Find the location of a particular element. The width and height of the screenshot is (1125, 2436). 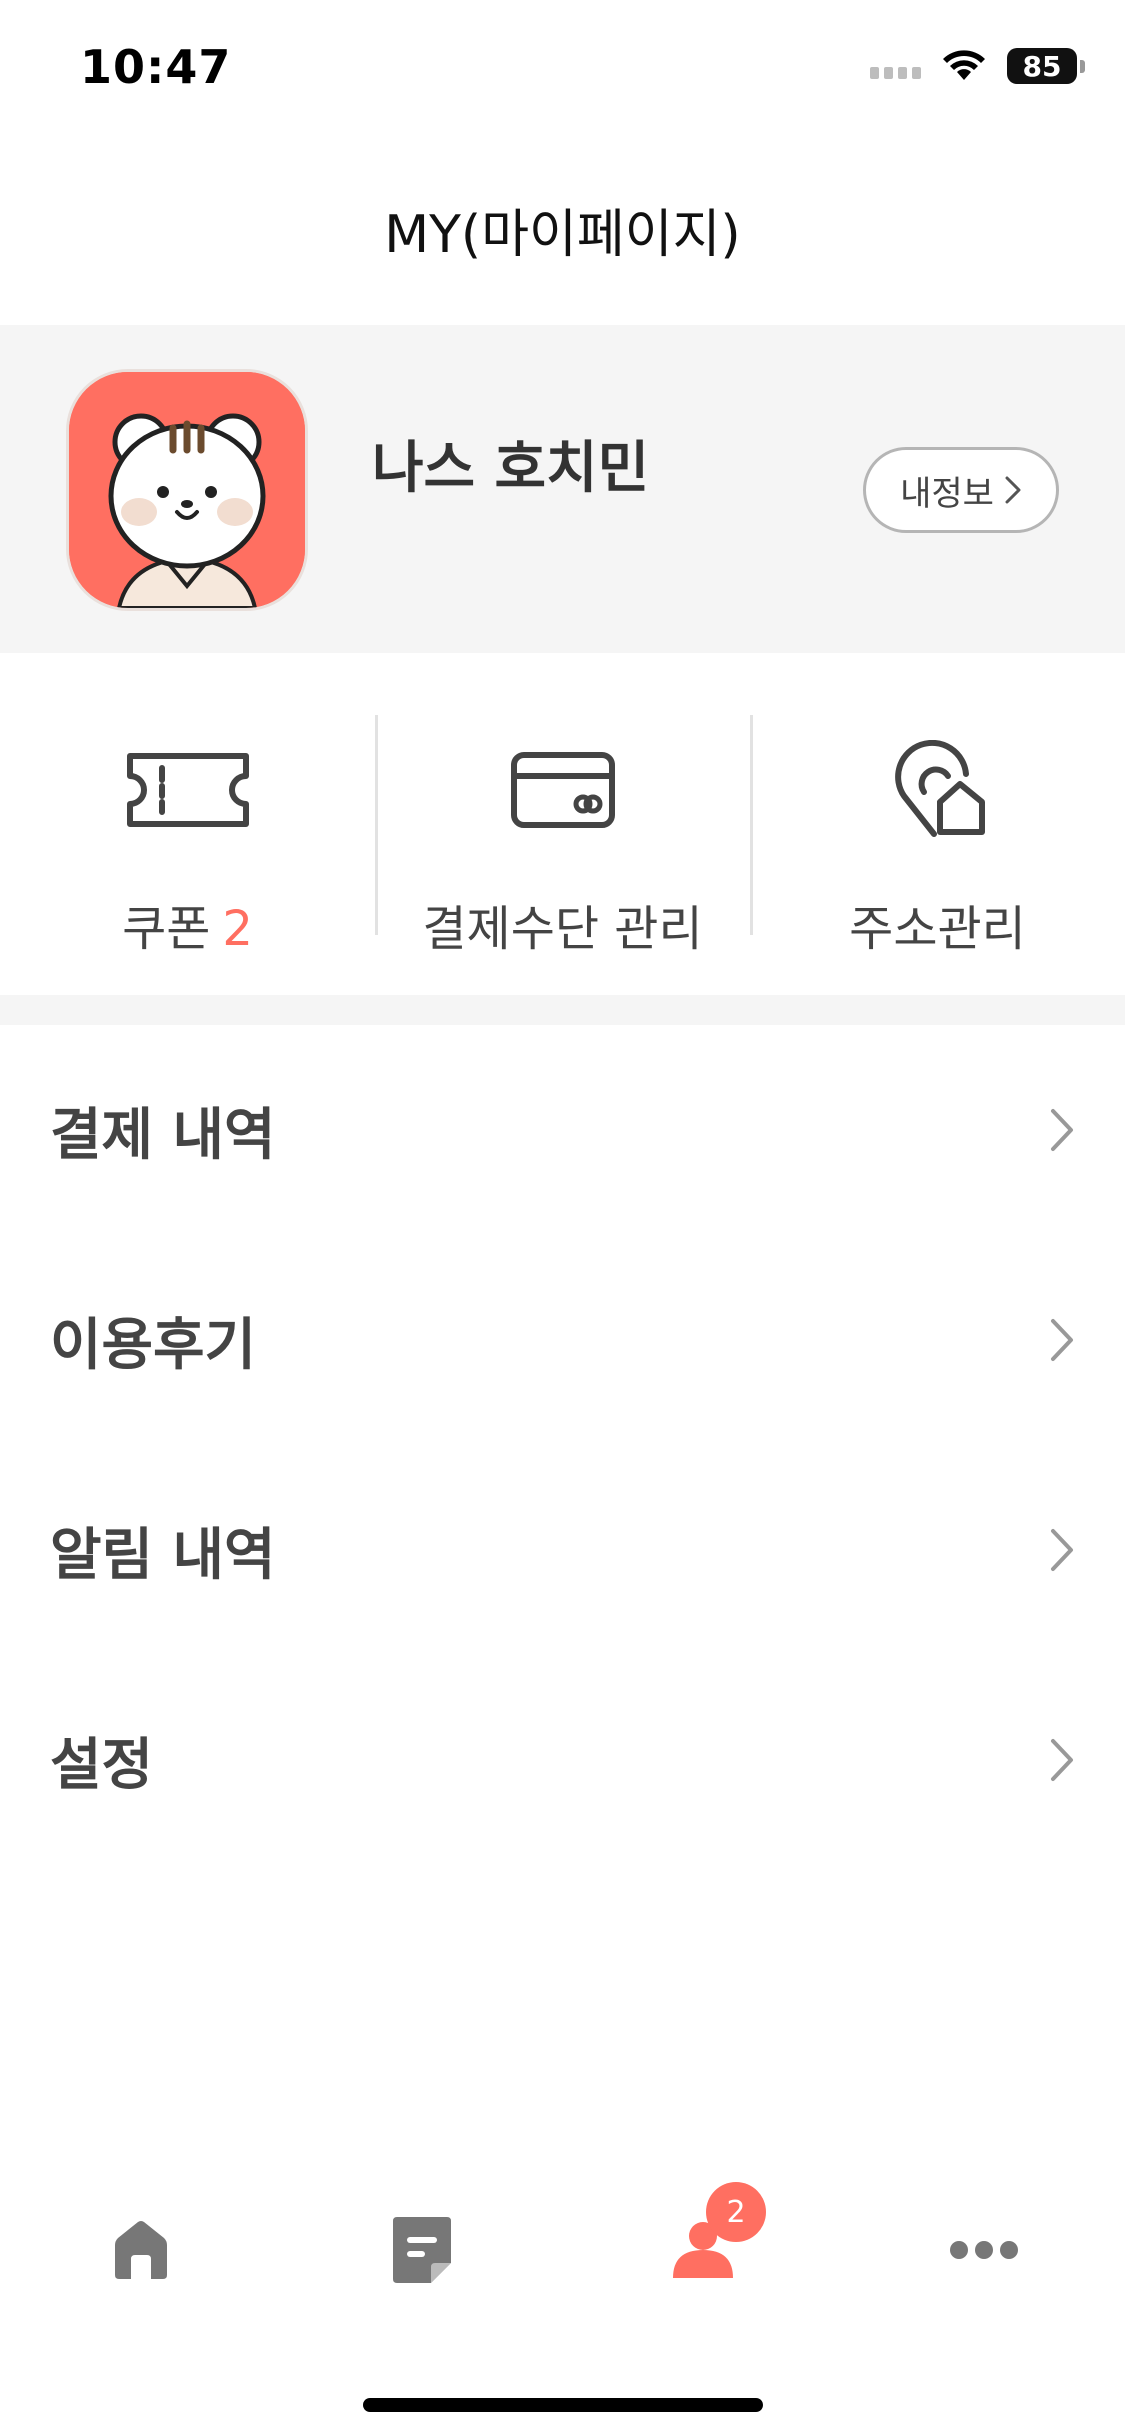

battery-icon: 85 is located at coordinates (1046, 66).